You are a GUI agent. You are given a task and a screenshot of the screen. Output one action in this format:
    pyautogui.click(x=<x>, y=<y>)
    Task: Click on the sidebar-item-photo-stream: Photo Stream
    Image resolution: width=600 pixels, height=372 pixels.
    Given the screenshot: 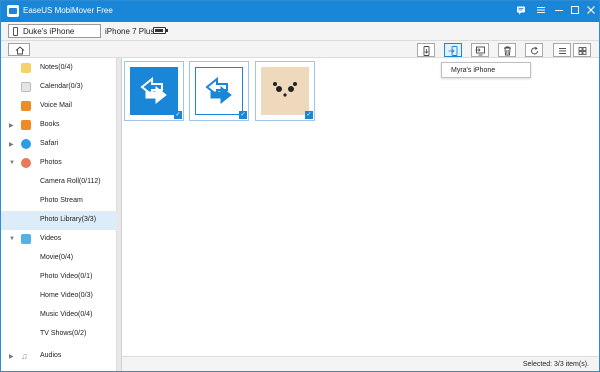 What is the action you would take?
    pyautogui.click(x=59, y=201)
    